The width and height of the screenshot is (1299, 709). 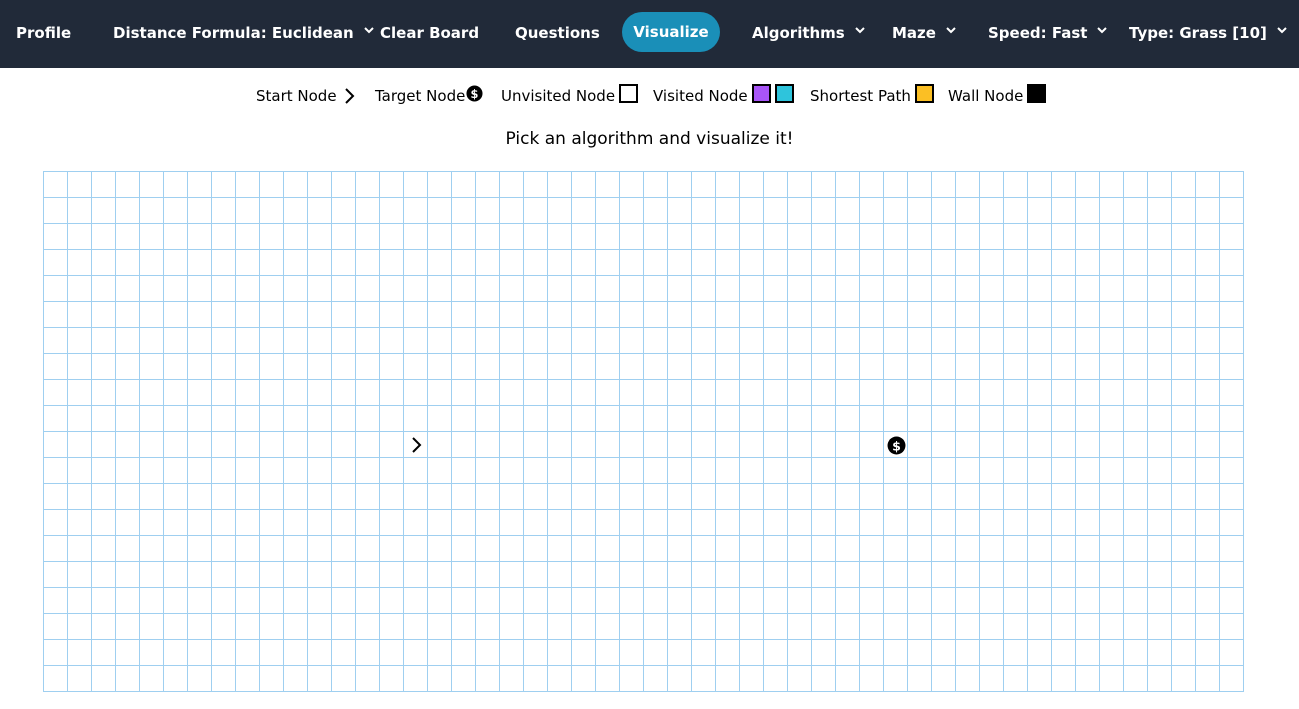 I want to click on profile-button: Profile, so click(x=43, y=33).